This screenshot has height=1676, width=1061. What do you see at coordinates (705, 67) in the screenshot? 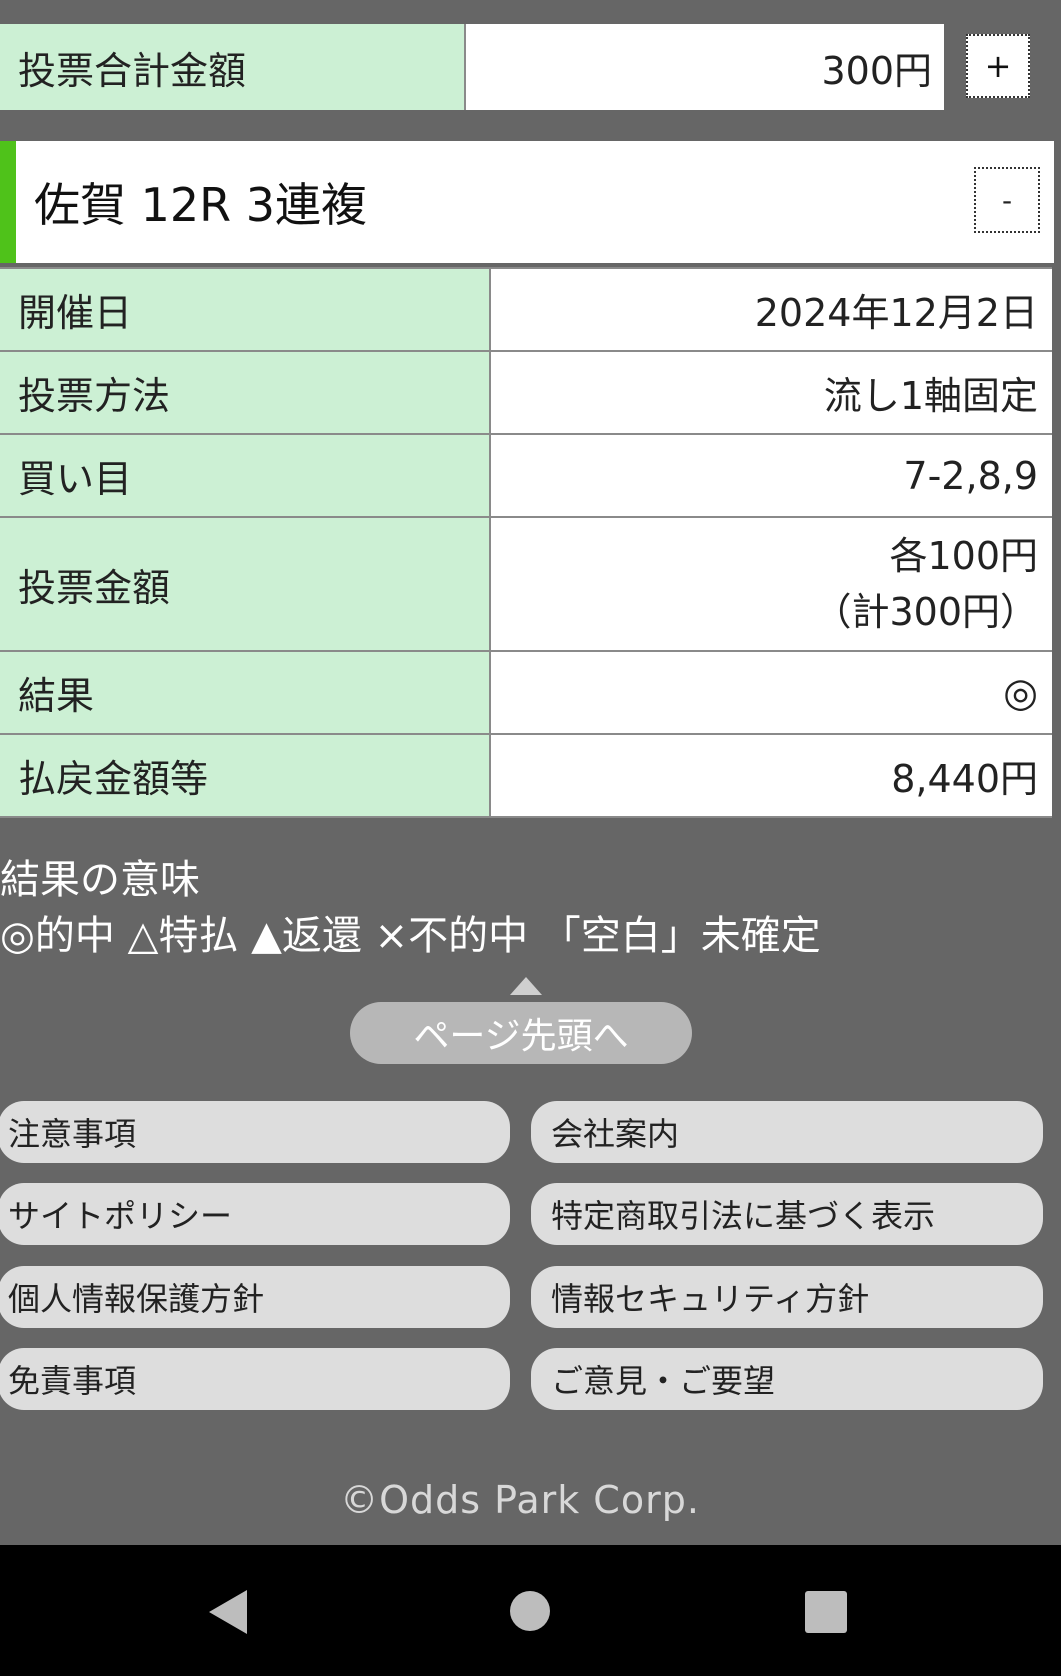
I see `total-amount-value: 300円` at bounding box center [705, 67].